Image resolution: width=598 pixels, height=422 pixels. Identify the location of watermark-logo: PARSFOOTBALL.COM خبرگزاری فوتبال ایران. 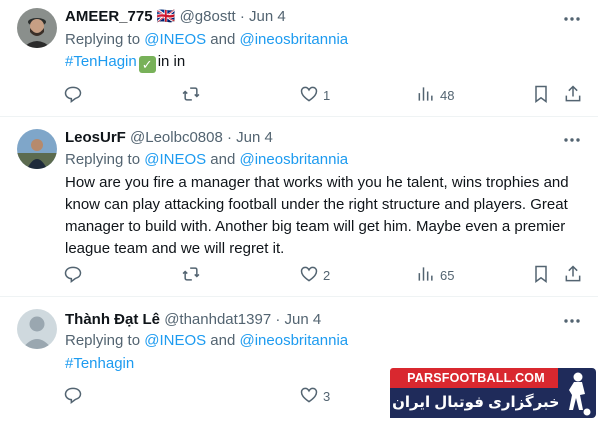
(494, 395).